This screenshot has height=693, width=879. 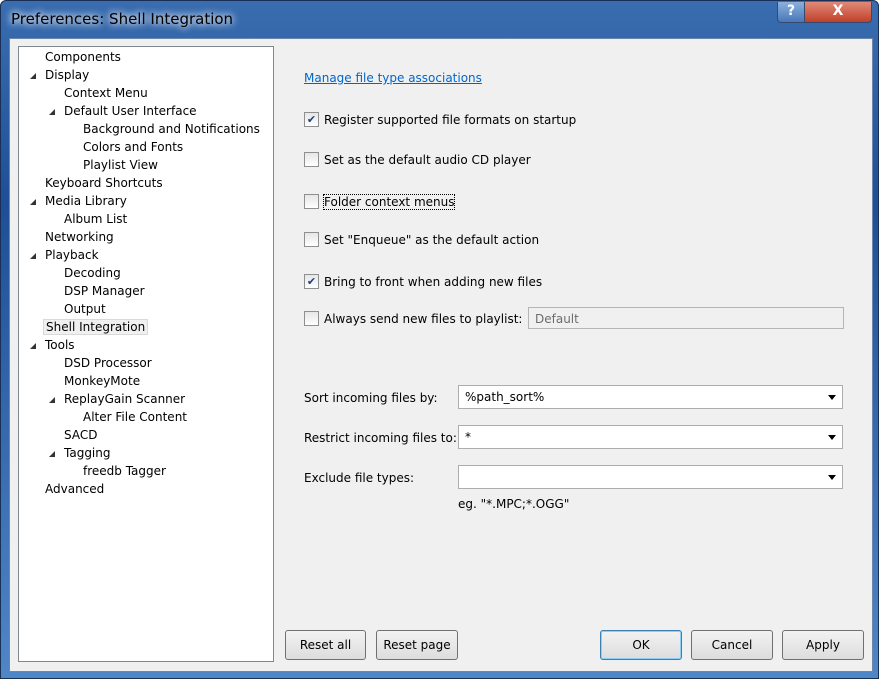 I want to click on tree-item-label: Advanced, so click(x=75, y=489).